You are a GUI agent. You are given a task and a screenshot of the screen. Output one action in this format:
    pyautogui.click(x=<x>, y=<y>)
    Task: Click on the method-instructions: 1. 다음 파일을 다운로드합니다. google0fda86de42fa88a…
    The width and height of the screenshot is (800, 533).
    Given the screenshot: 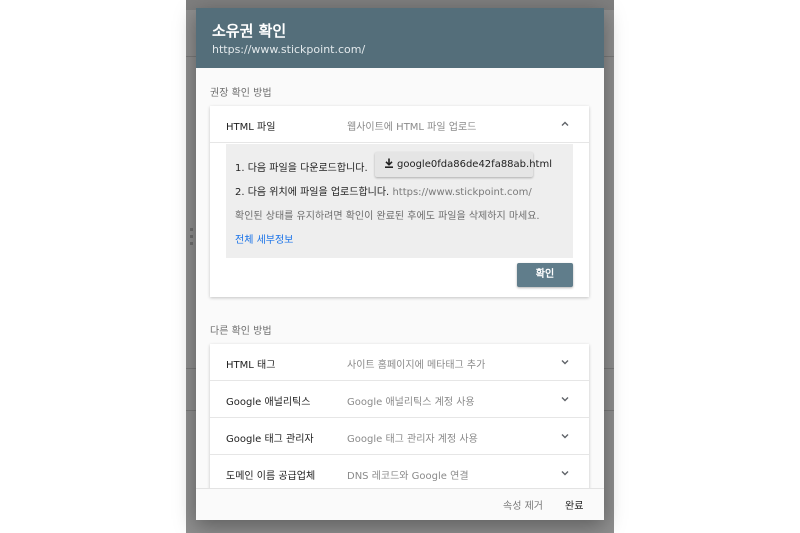 What is the action you would take?
    pyautogui.click(x=399, y=201)
    